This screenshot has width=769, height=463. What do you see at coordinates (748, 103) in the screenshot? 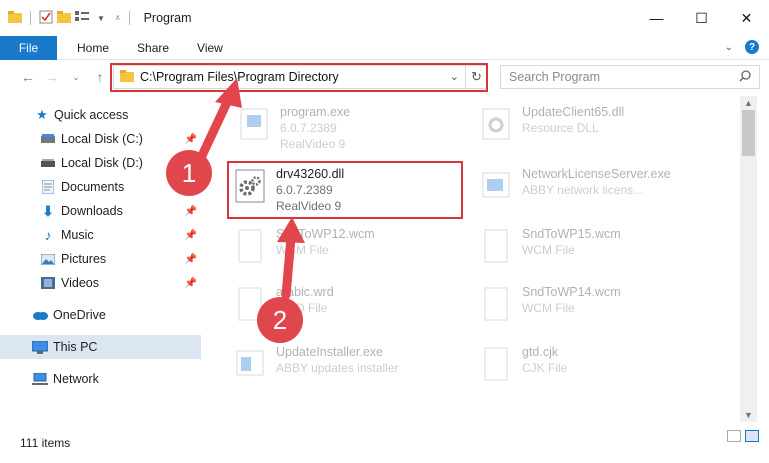
I see `scroll-up-icon: ▲` at bounding box center [748, 103].